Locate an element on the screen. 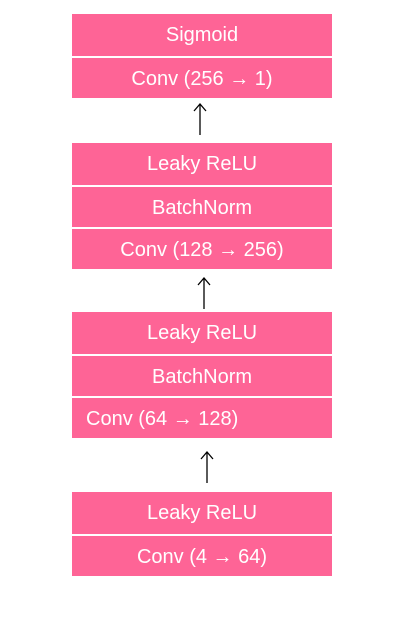 The height and width of the screenshot is (627, 403). layer-conv-256-1: Conv (256 → 1) is located at coordinates (202, 77).